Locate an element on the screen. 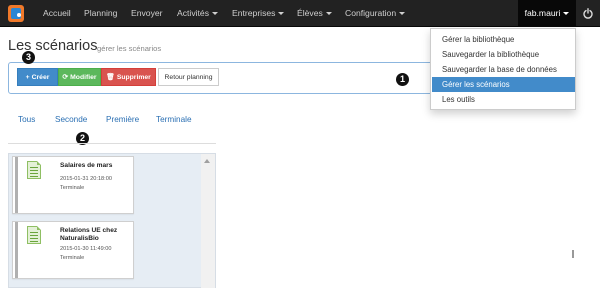  power-icon is located at coordinates (588, 13).